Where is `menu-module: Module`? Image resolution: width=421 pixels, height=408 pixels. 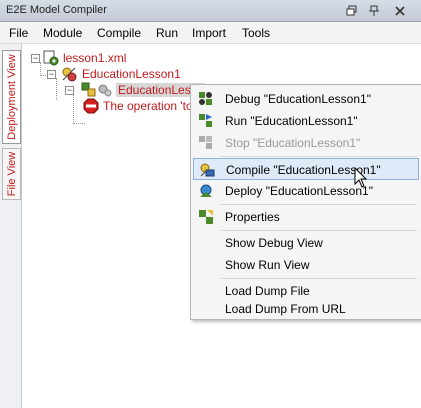
menu-module: Module is located at coordinates (62, 33).